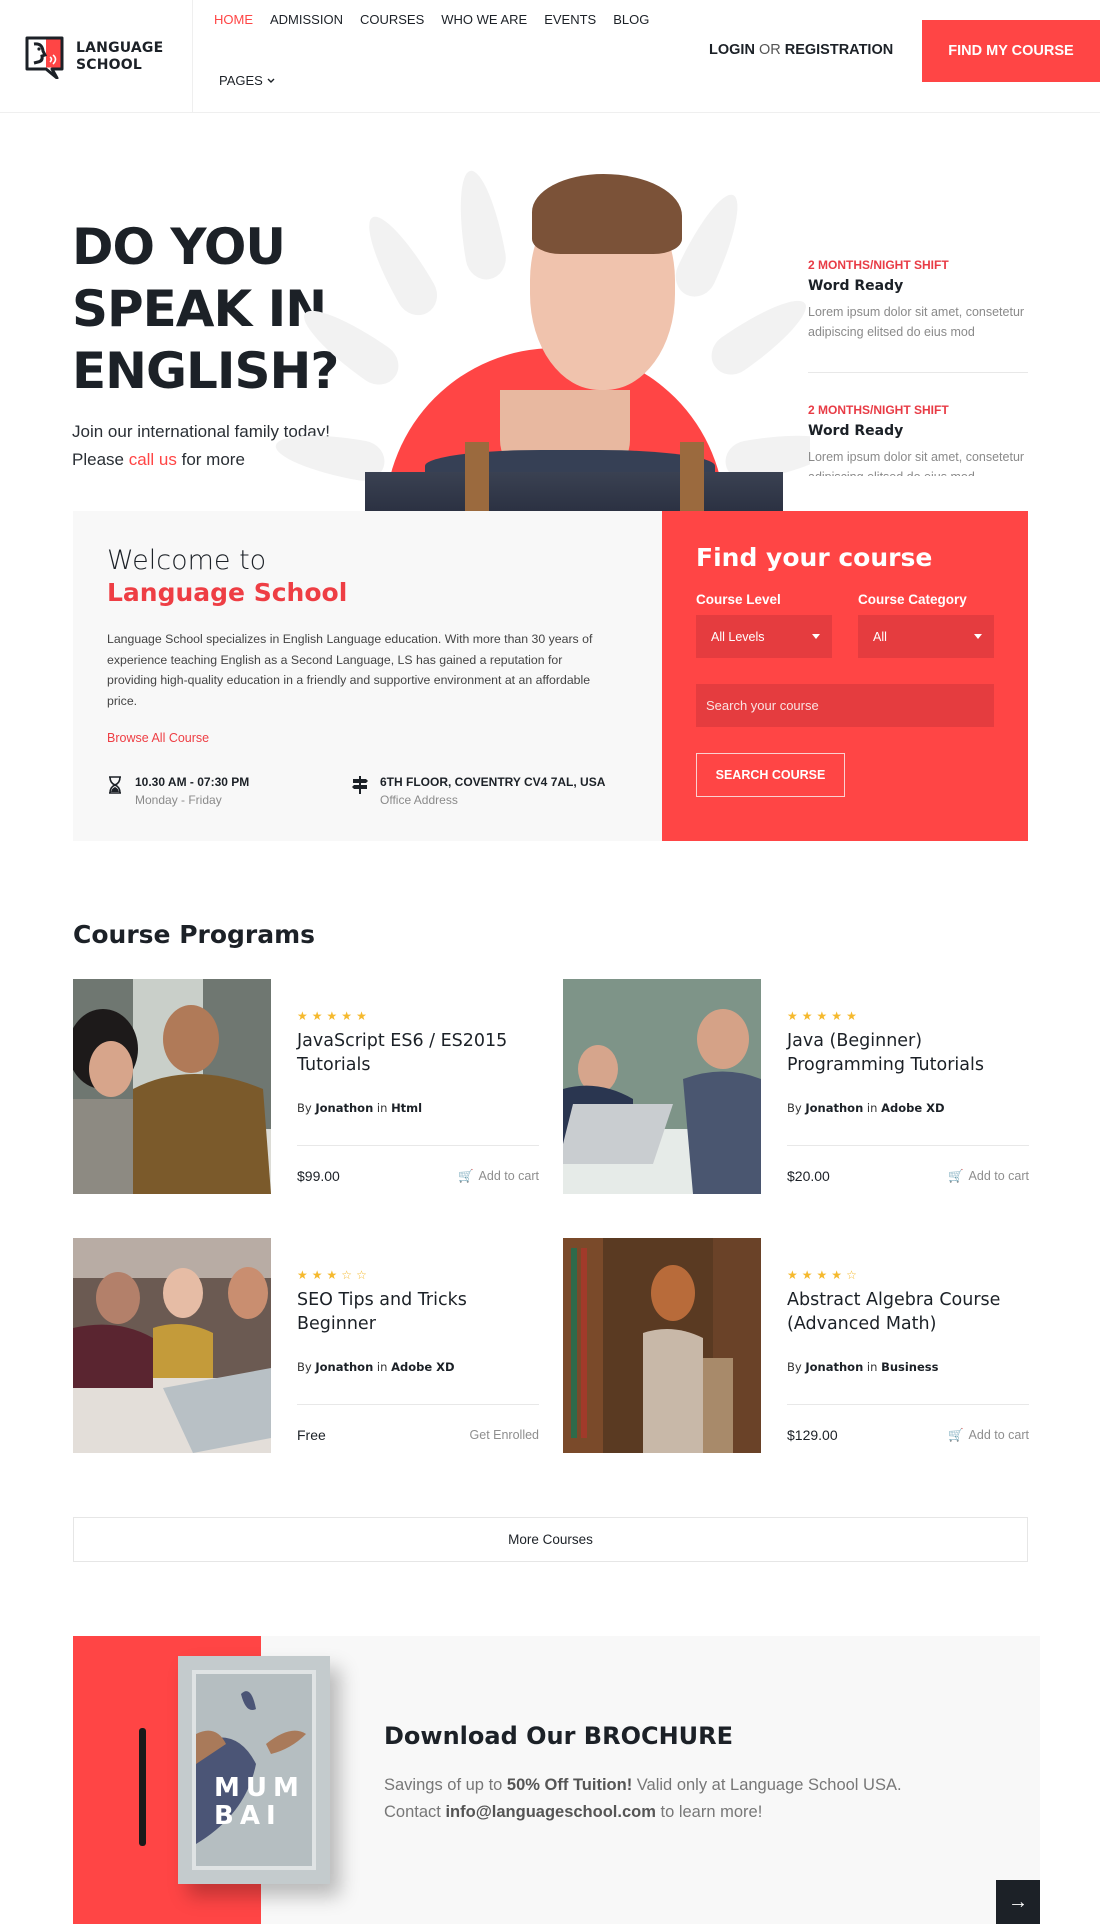  I want to click on logo-speaker-icon, so click(44, 57).